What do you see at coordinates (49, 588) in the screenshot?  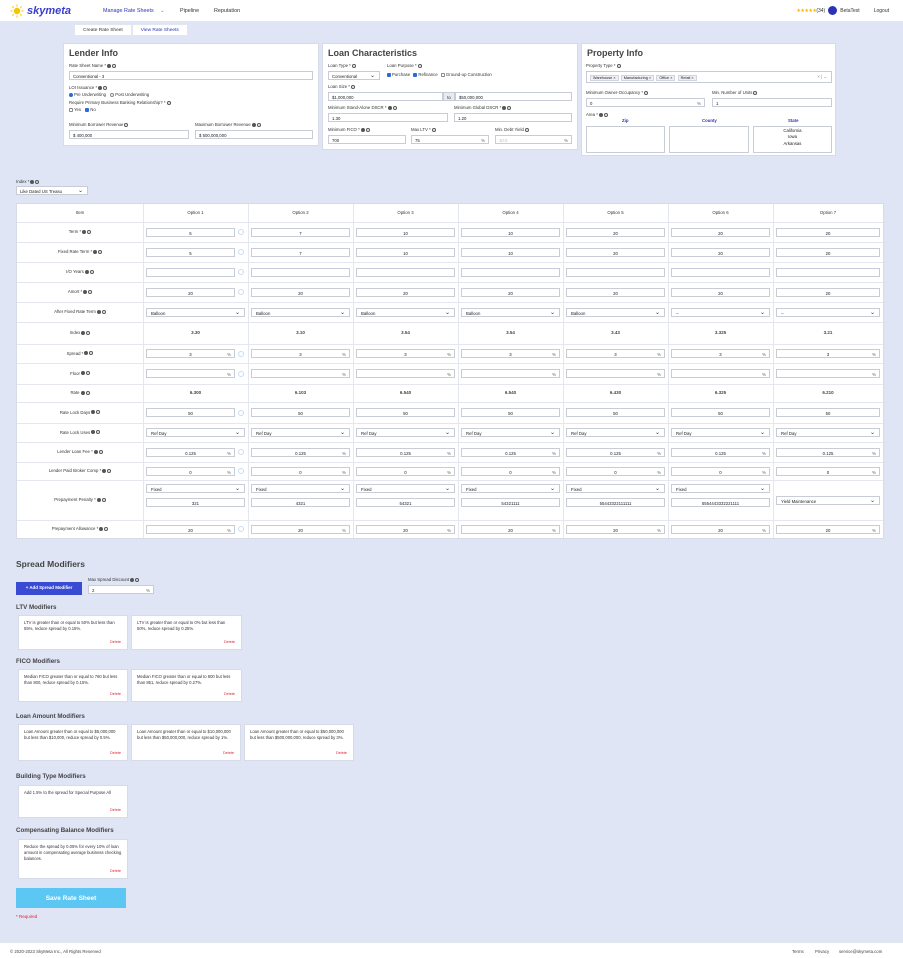 I see `add-spread-modifier-button: + Add Spread Modifier` at bounding box center [49, 588].